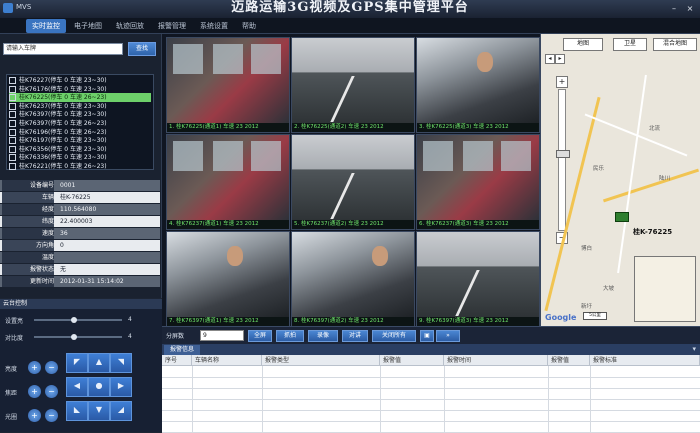 This screenshot has width=700, height=433. What do you see at coordinates (353, 279) in the screenshot?
I see `camera-view: 8. 桂K76397(通道2) 车速 23 2012` at bounding box center [353, 279].